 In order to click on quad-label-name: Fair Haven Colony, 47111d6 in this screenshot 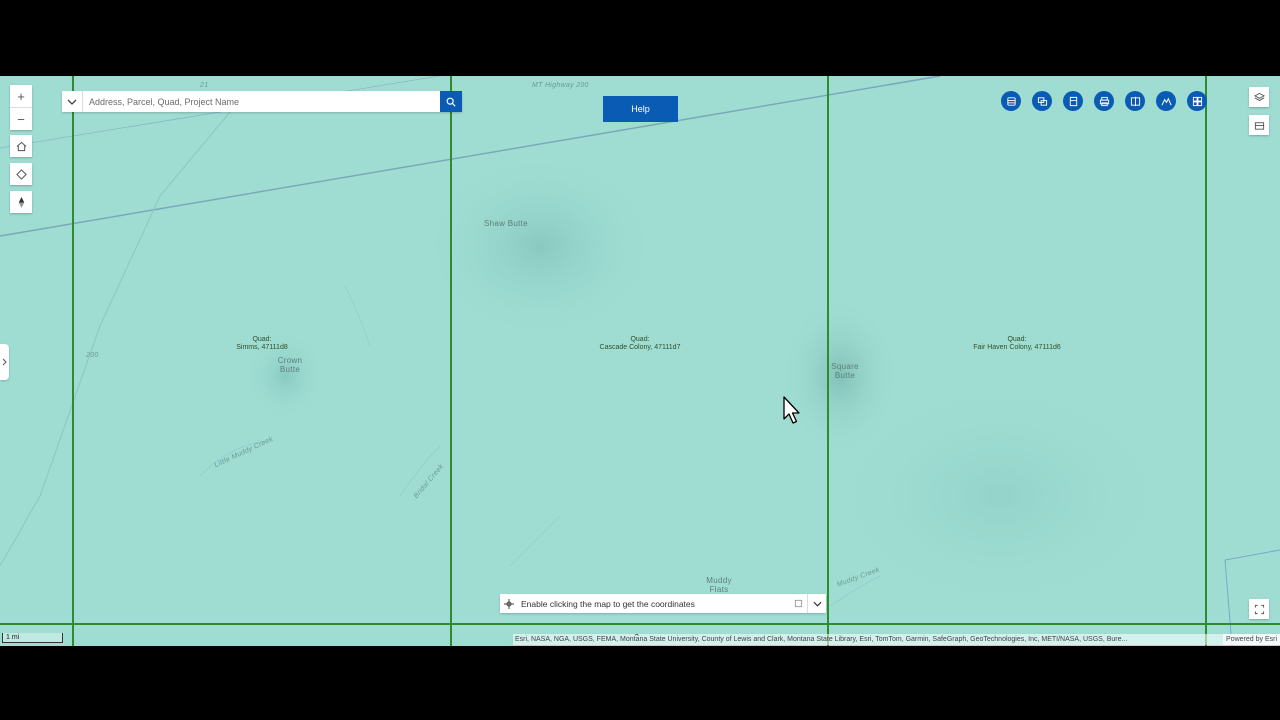, I will do `click(1017, 347)`.